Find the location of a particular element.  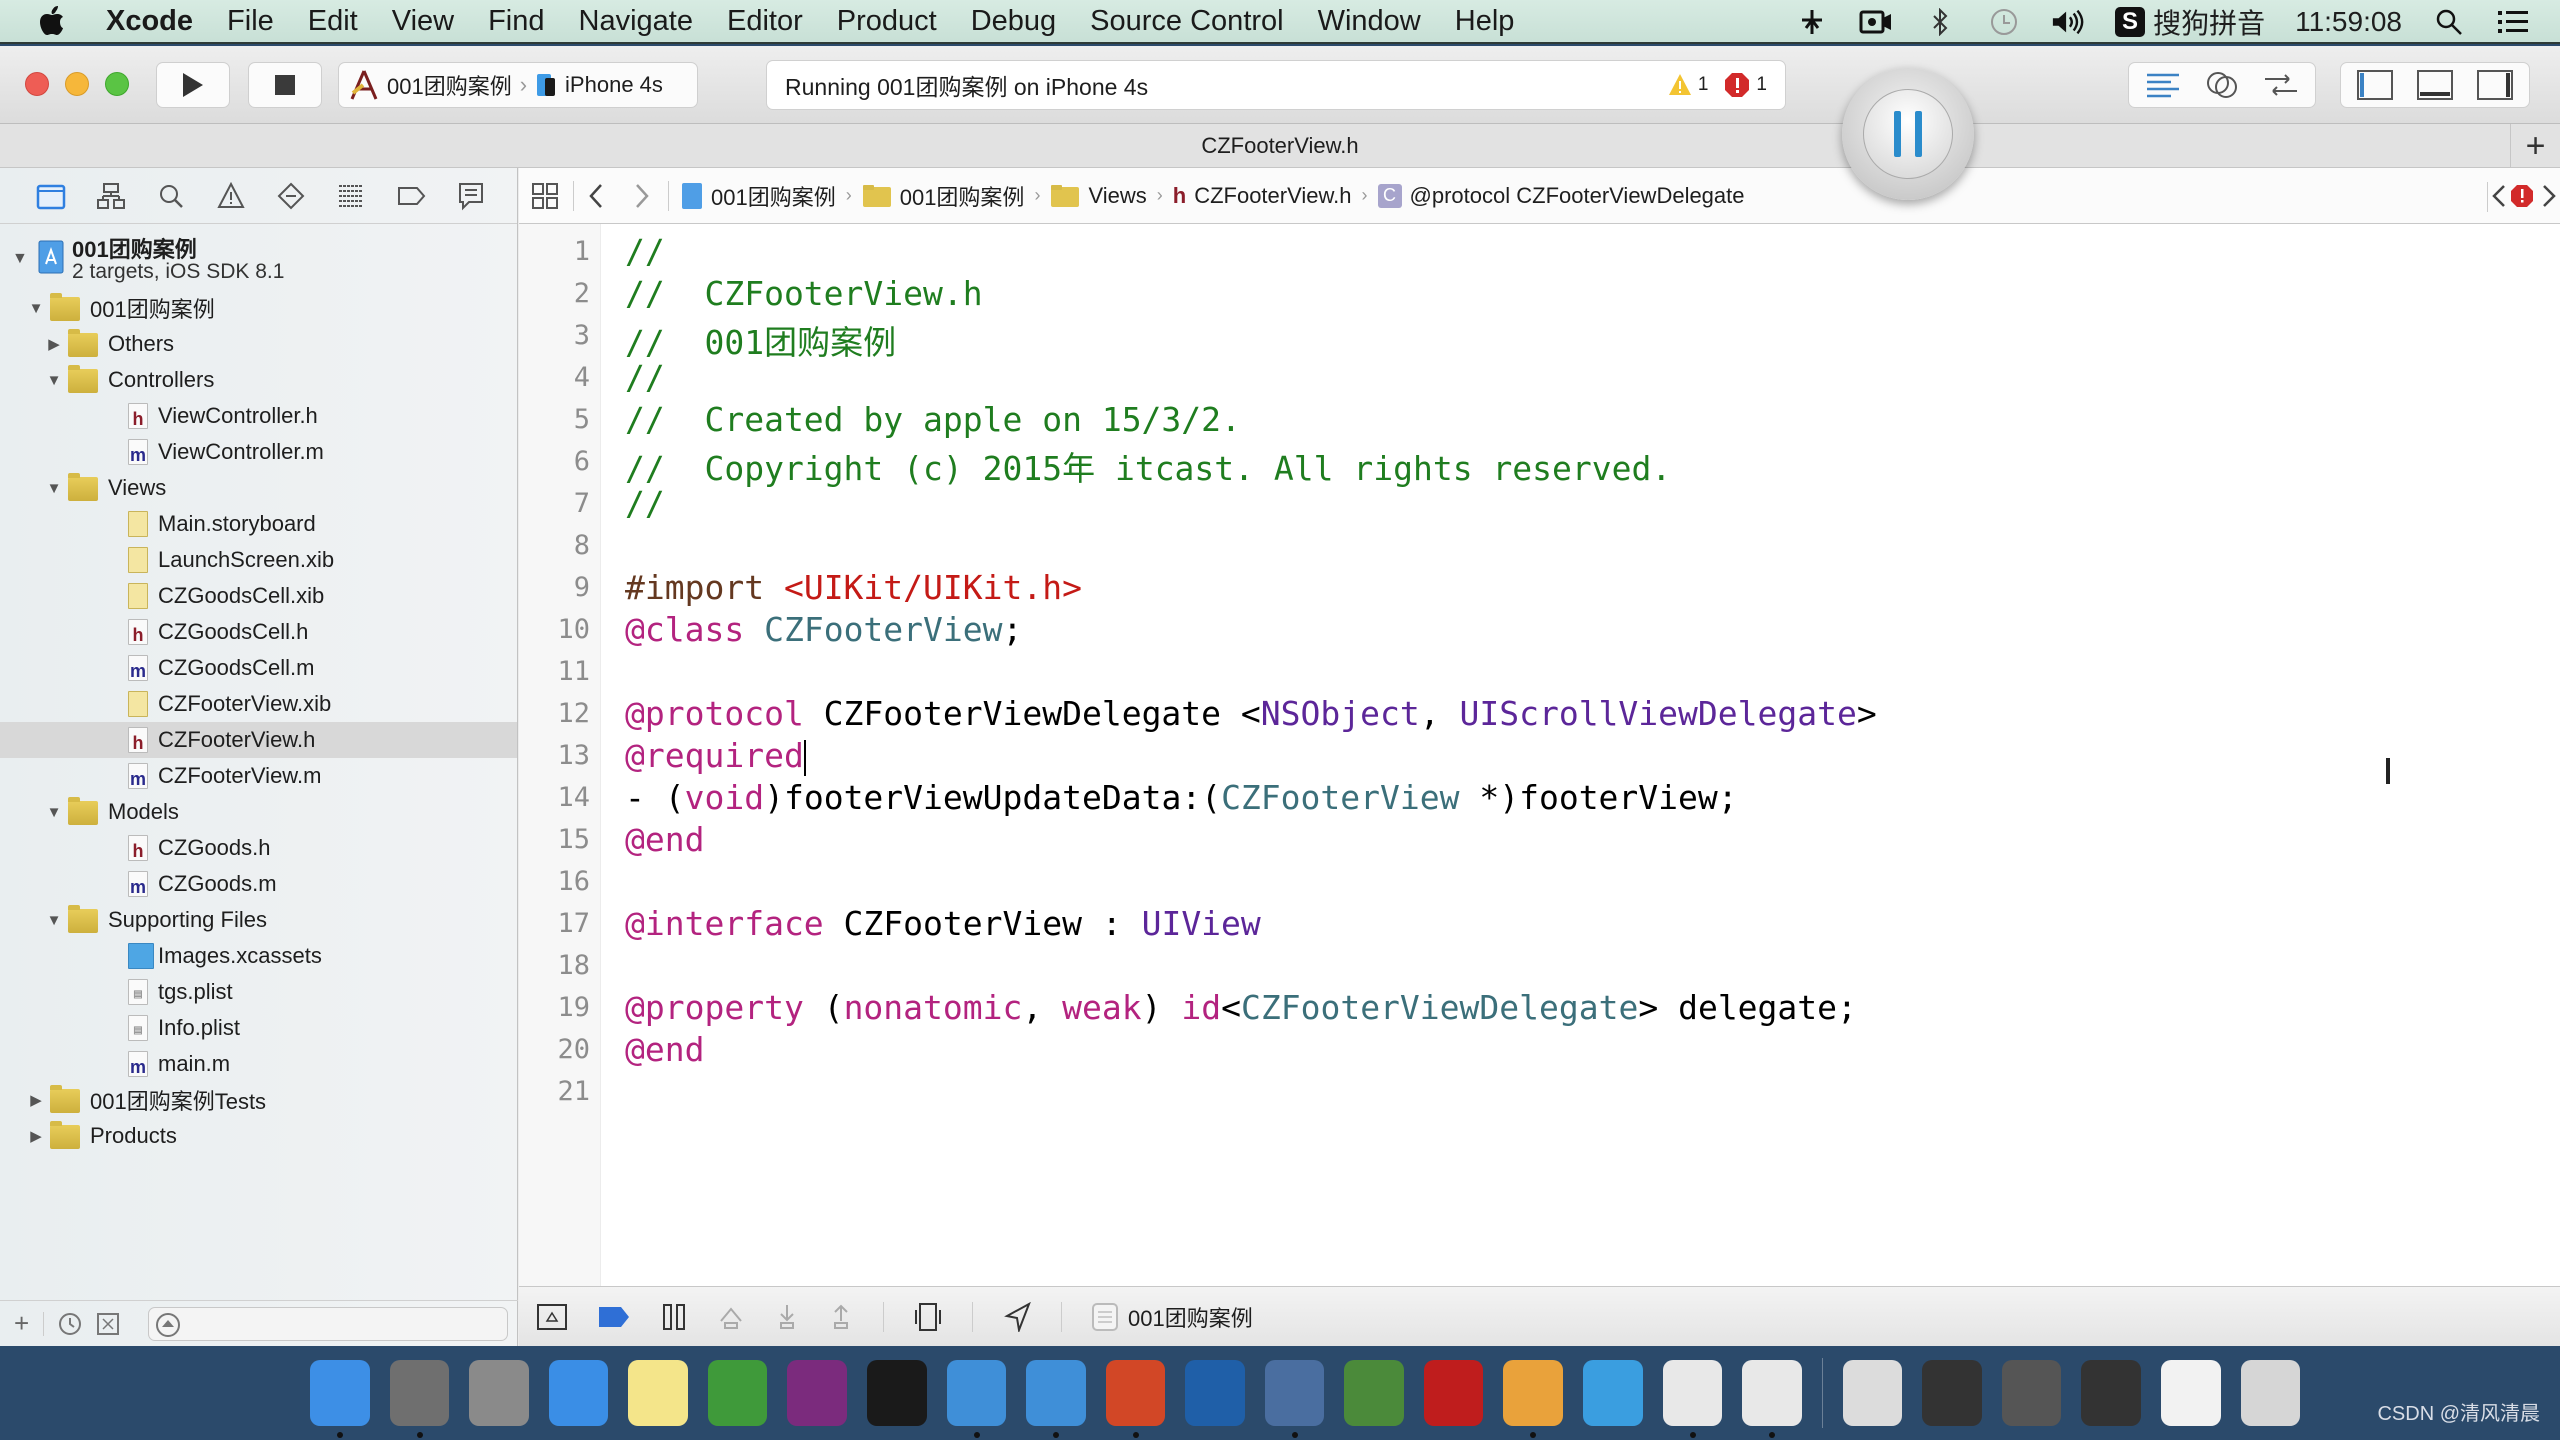

navigator-file-row: CZGoodsCell.xib is located at coordinates (258, 596).